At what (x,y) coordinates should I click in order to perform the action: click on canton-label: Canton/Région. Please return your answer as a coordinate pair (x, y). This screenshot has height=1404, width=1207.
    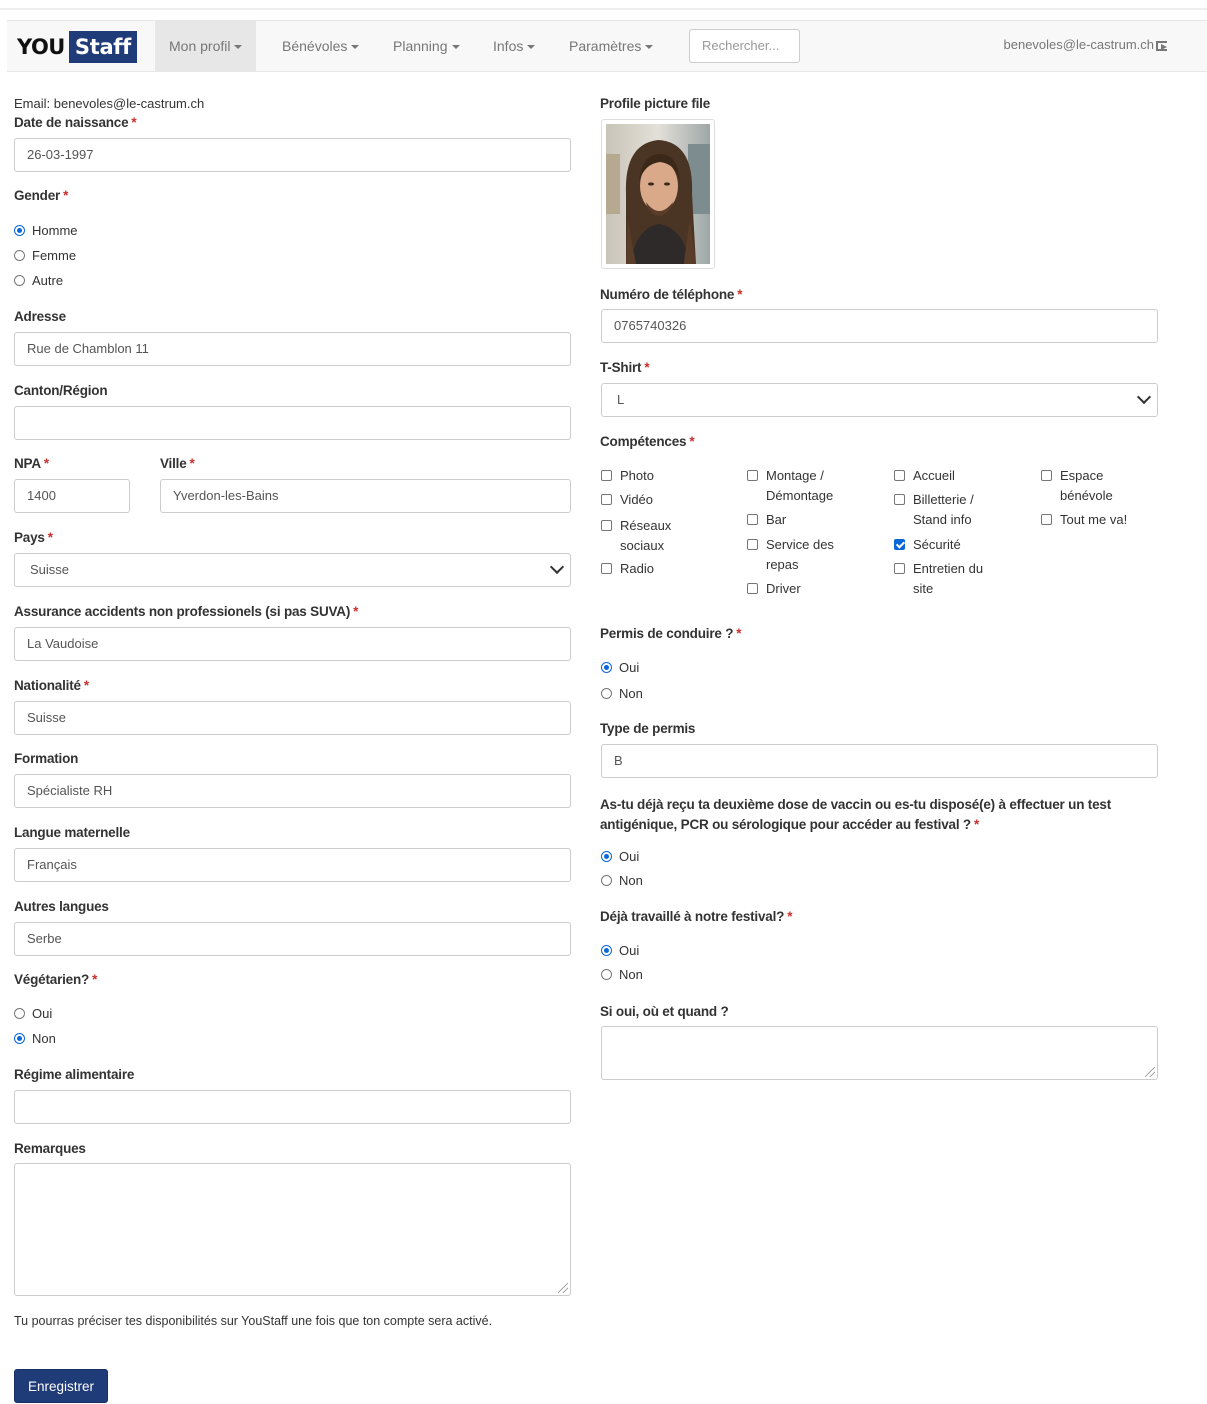
    Looking at the image, I should click on (61, 390).